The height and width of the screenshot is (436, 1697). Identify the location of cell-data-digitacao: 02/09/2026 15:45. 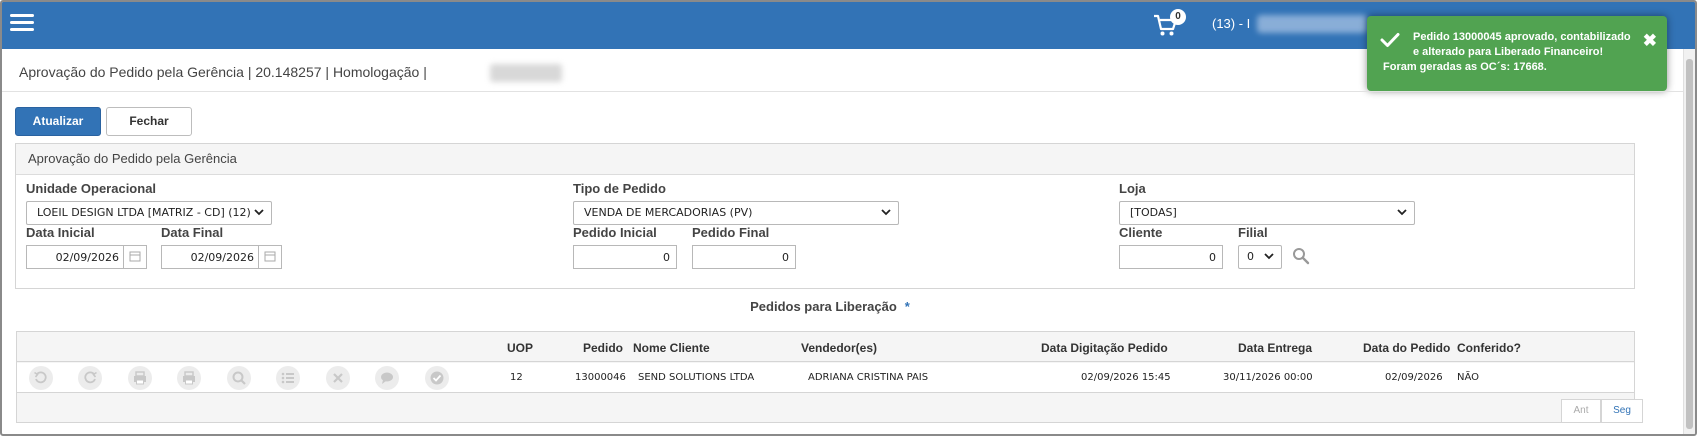
(1126, 377).